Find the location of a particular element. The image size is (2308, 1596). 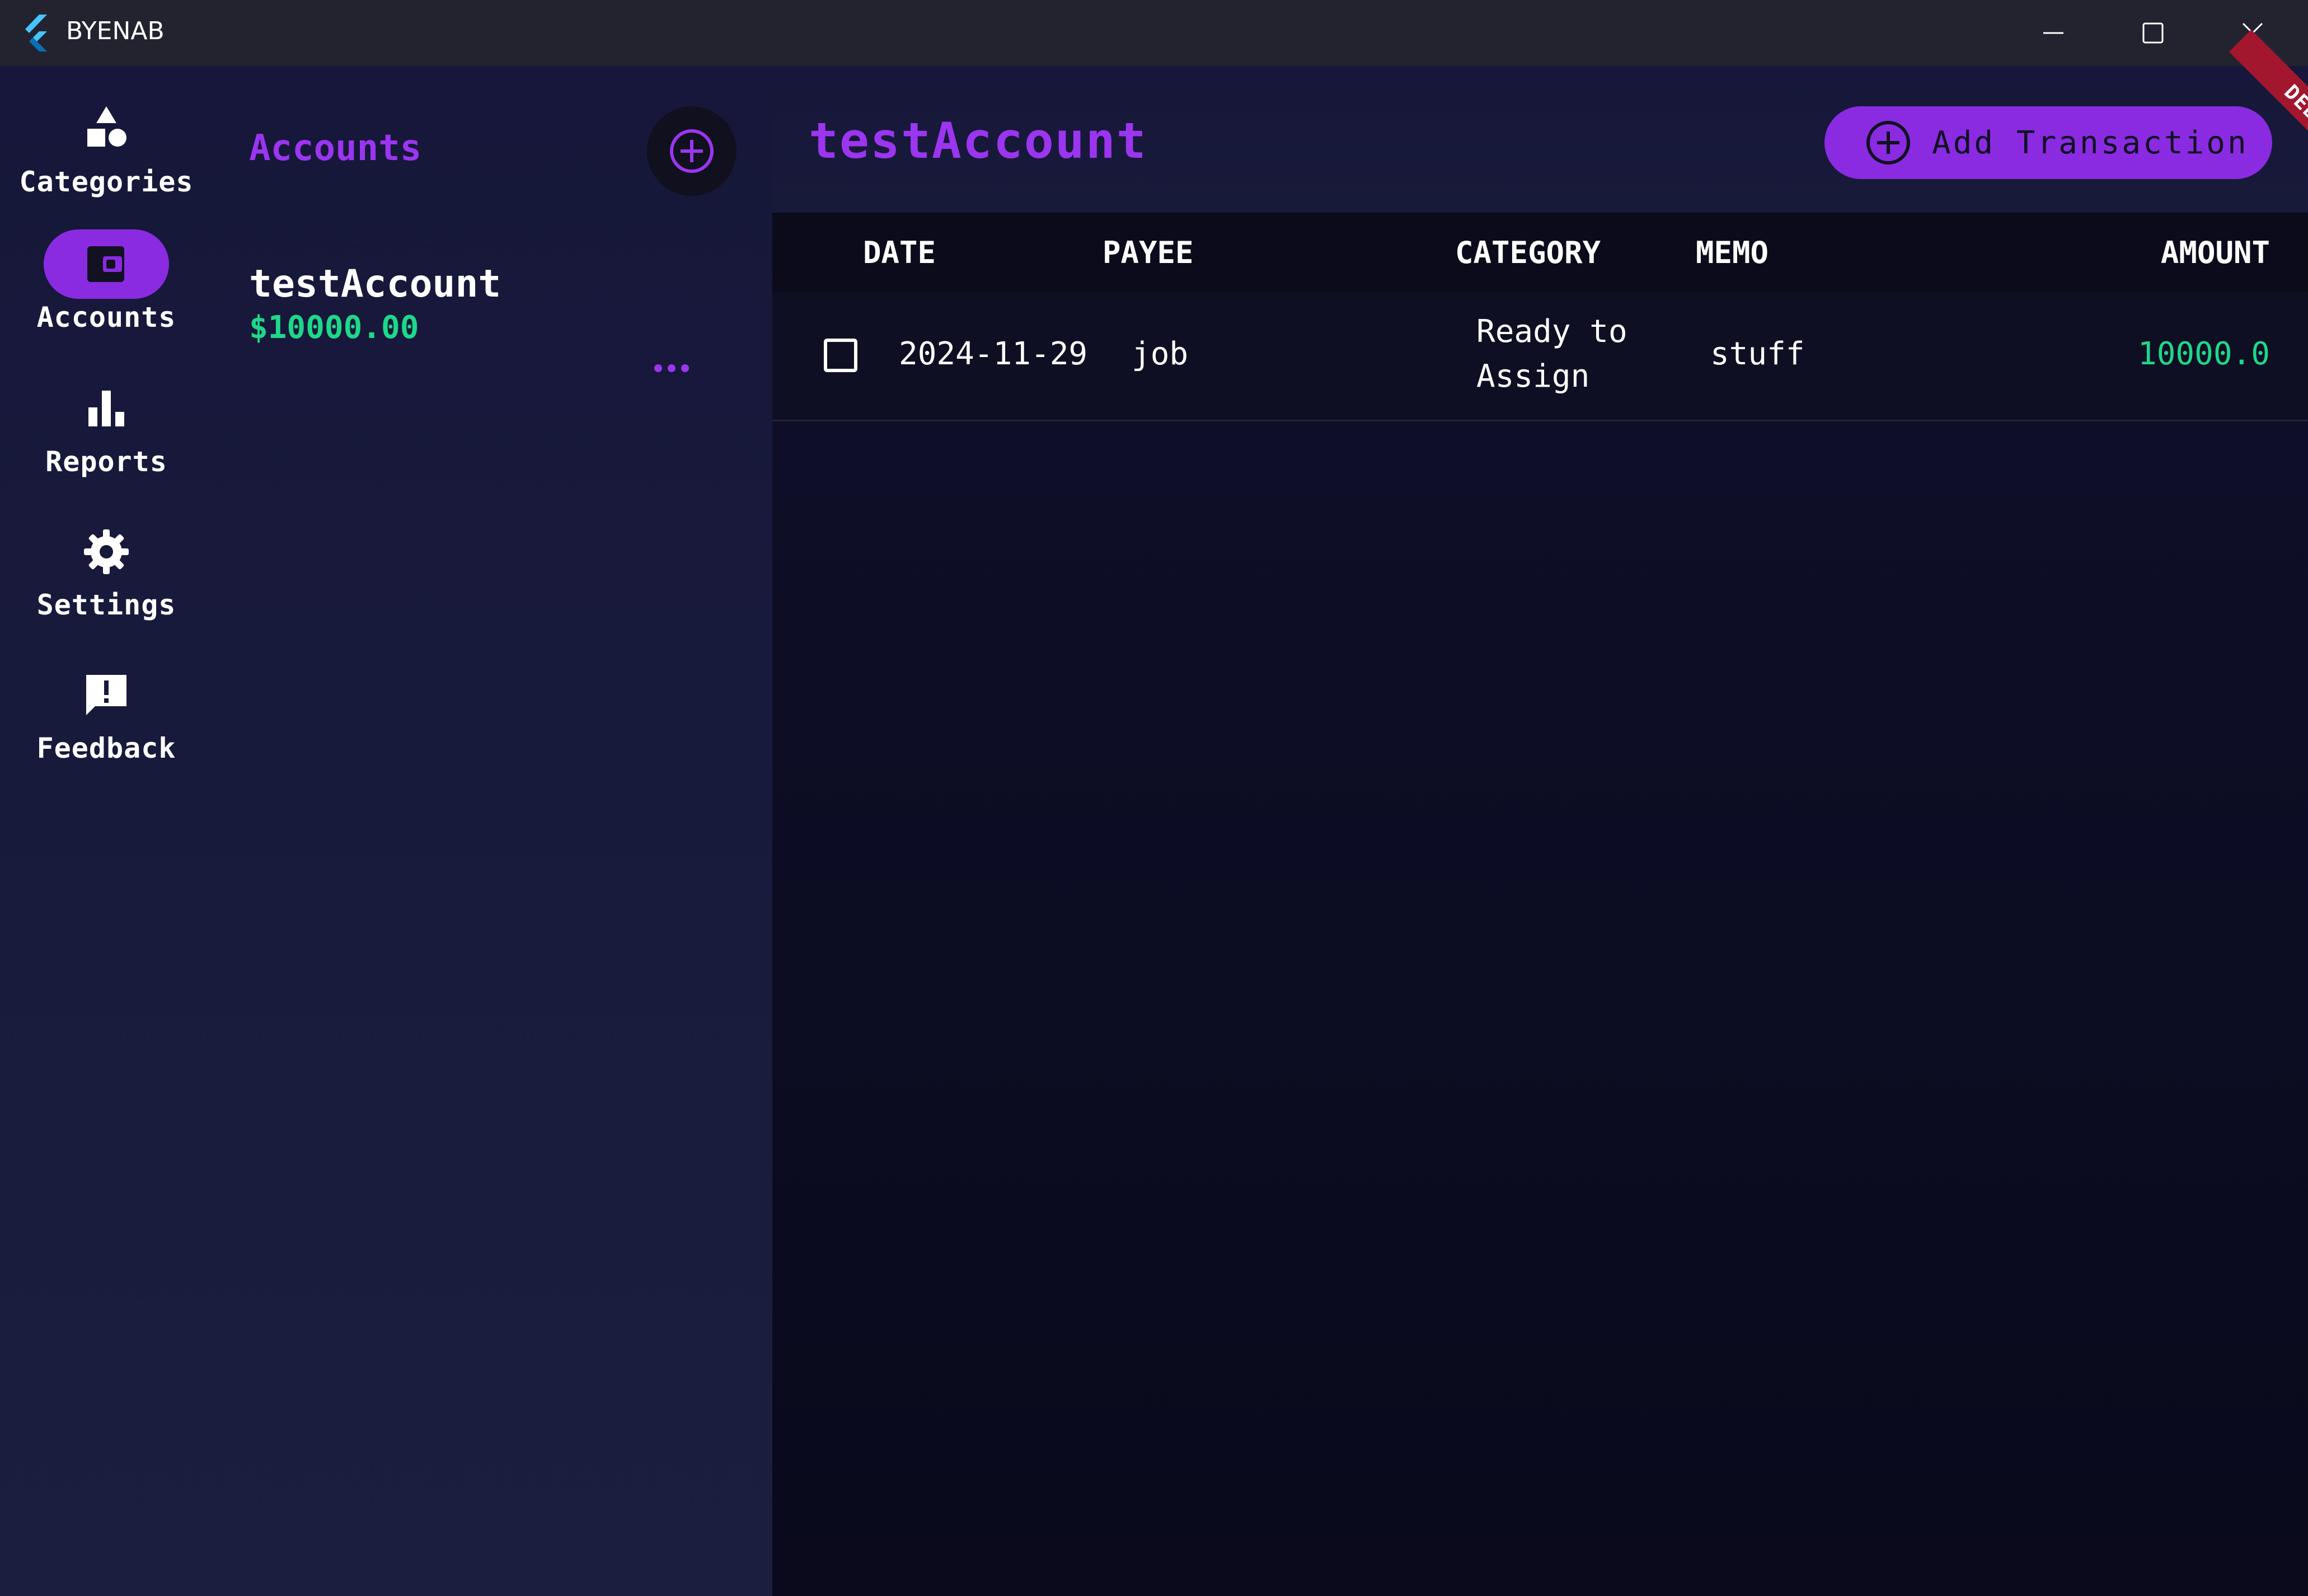

categories-icon is located at coordinates (107, 126).